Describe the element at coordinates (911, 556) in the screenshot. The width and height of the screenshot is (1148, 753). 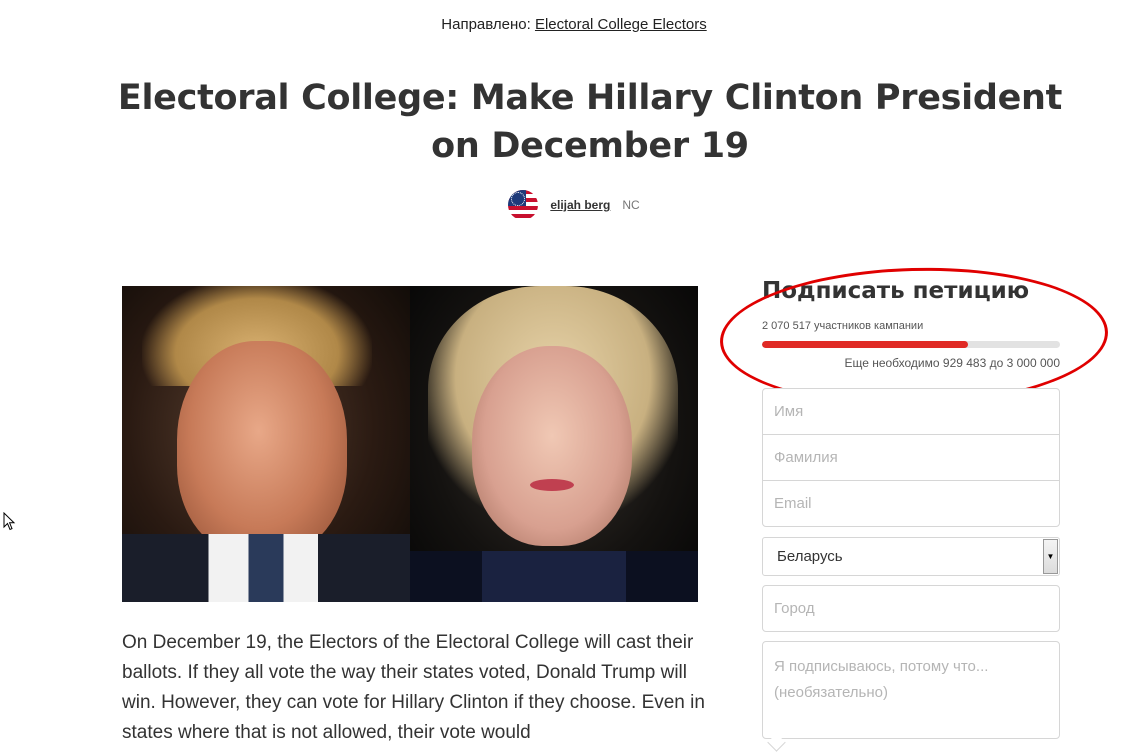
I see `country-select: Беларусь ▼` at that location.